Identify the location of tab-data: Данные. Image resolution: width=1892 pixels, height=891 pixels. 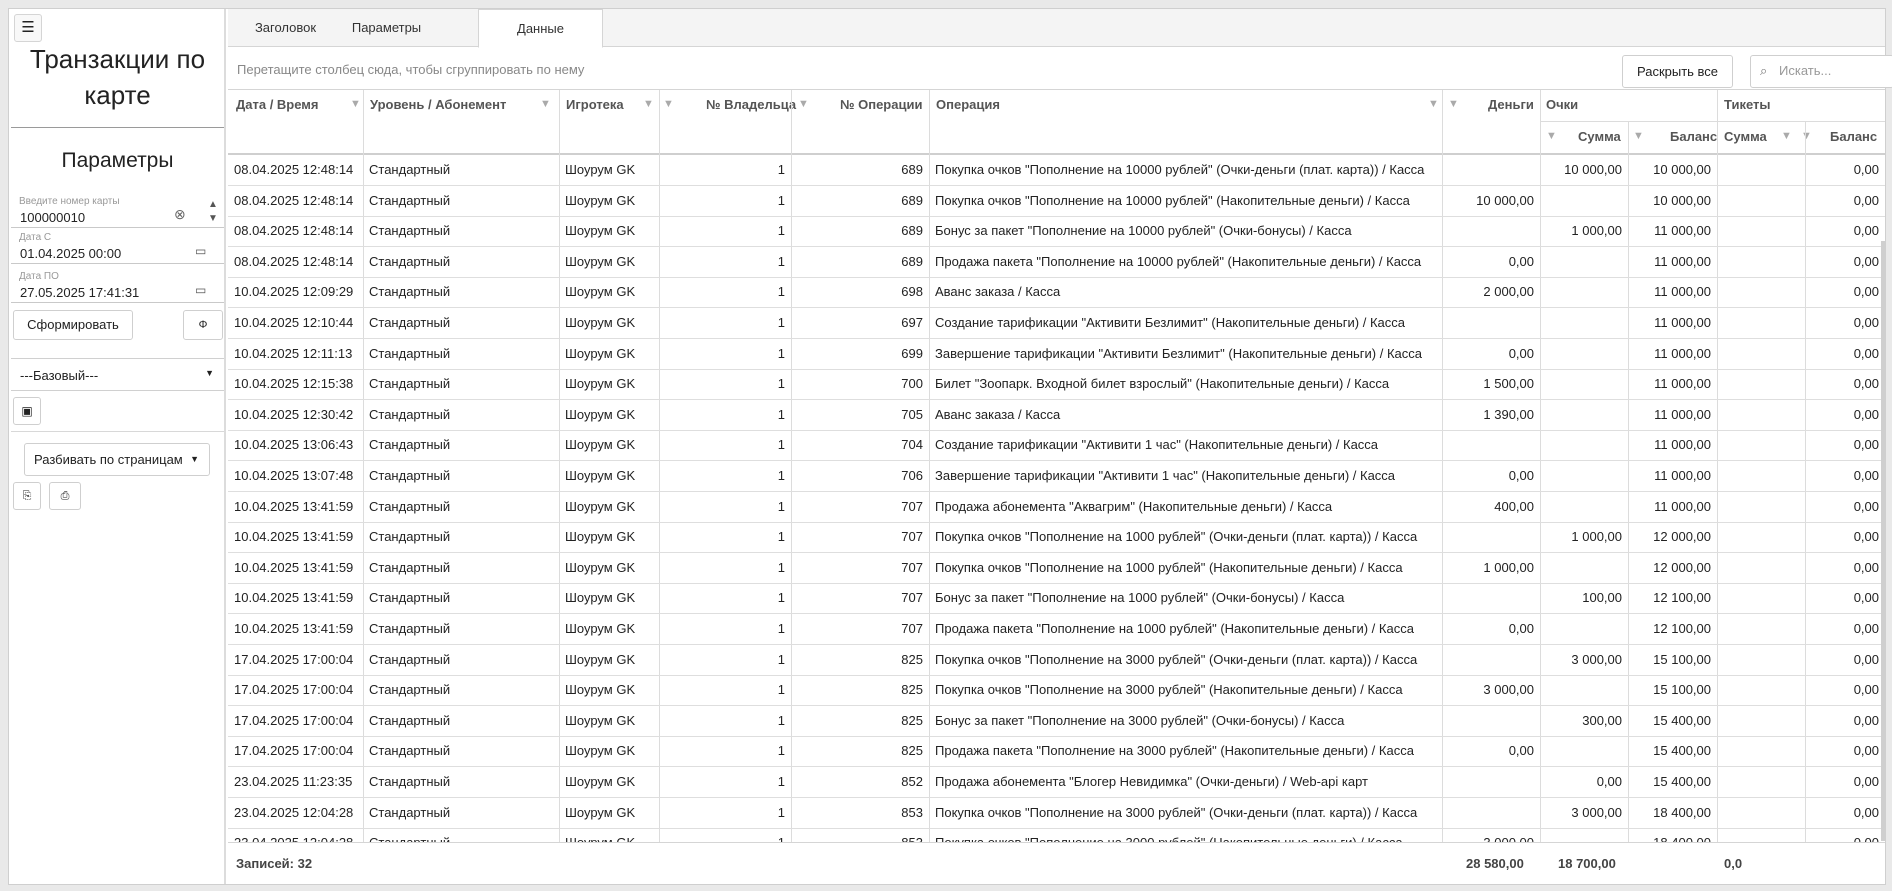
(540, 28).